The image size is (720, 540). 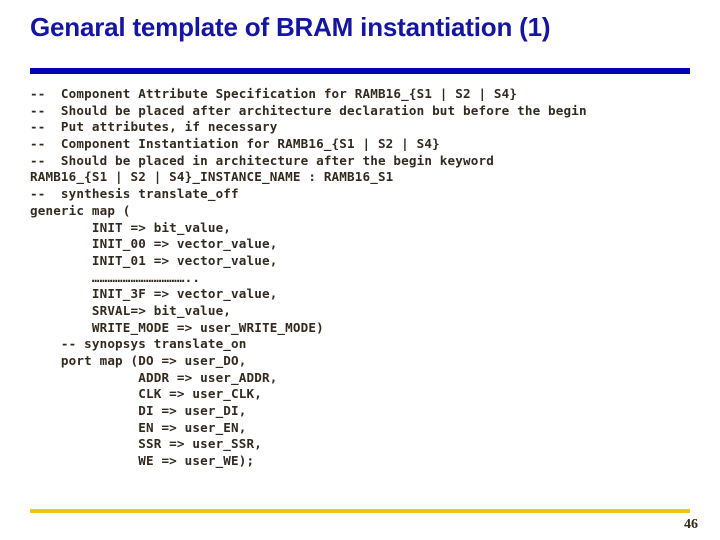 I want to click on code-line: EN => user_EN,, so click(x=138, y=427).